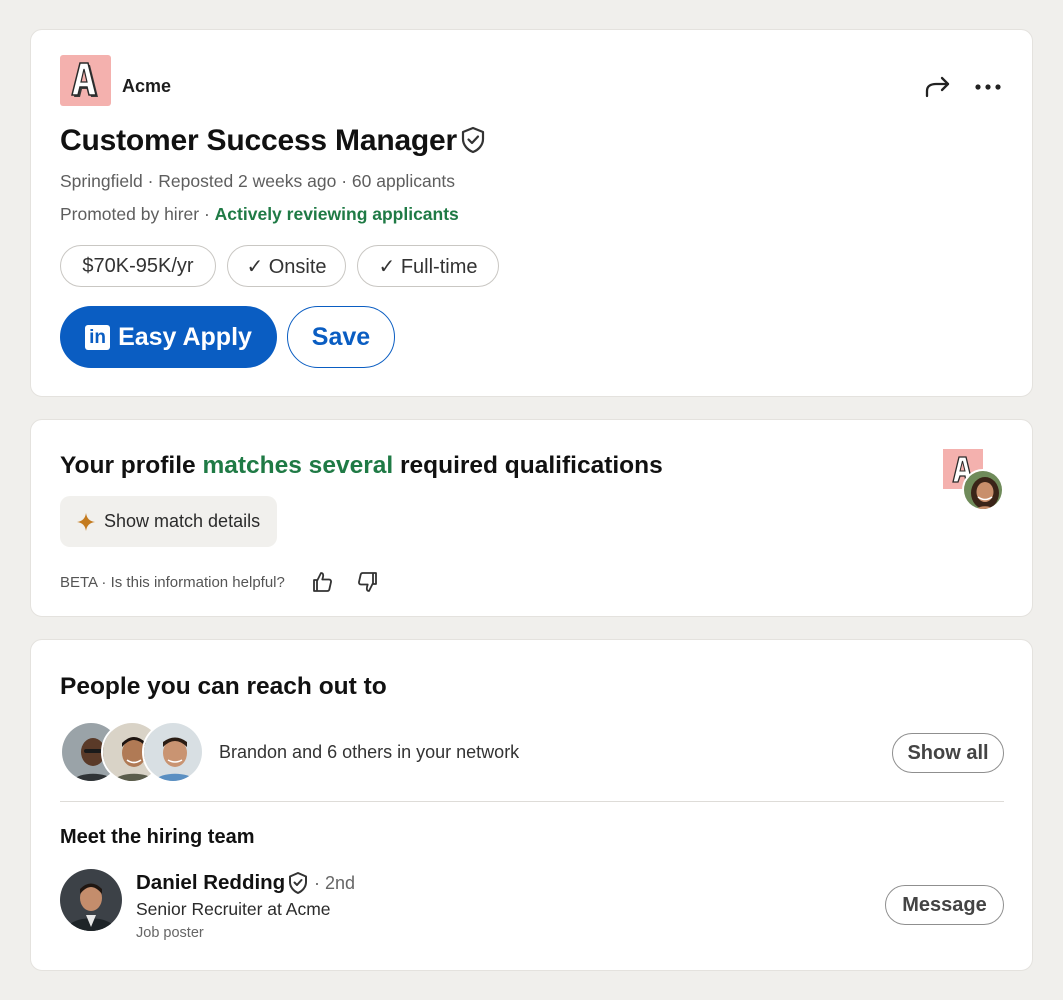 This screenshot has width=1063, height=1000. I want to click on company-name: Acme, so click(146, 86).